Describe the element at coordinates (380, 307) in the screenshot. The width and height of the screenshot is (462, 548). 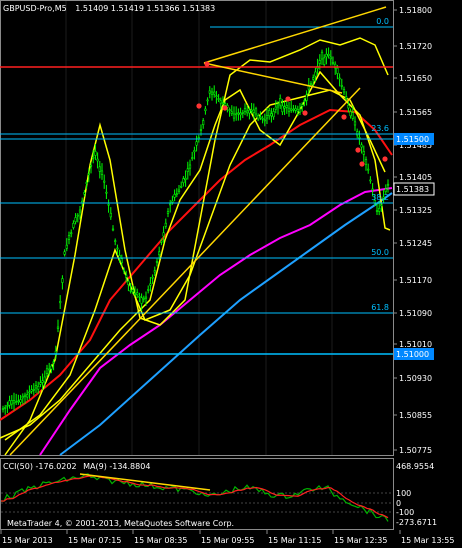
I see `fibo-label-61.8: 61.8` at that location.